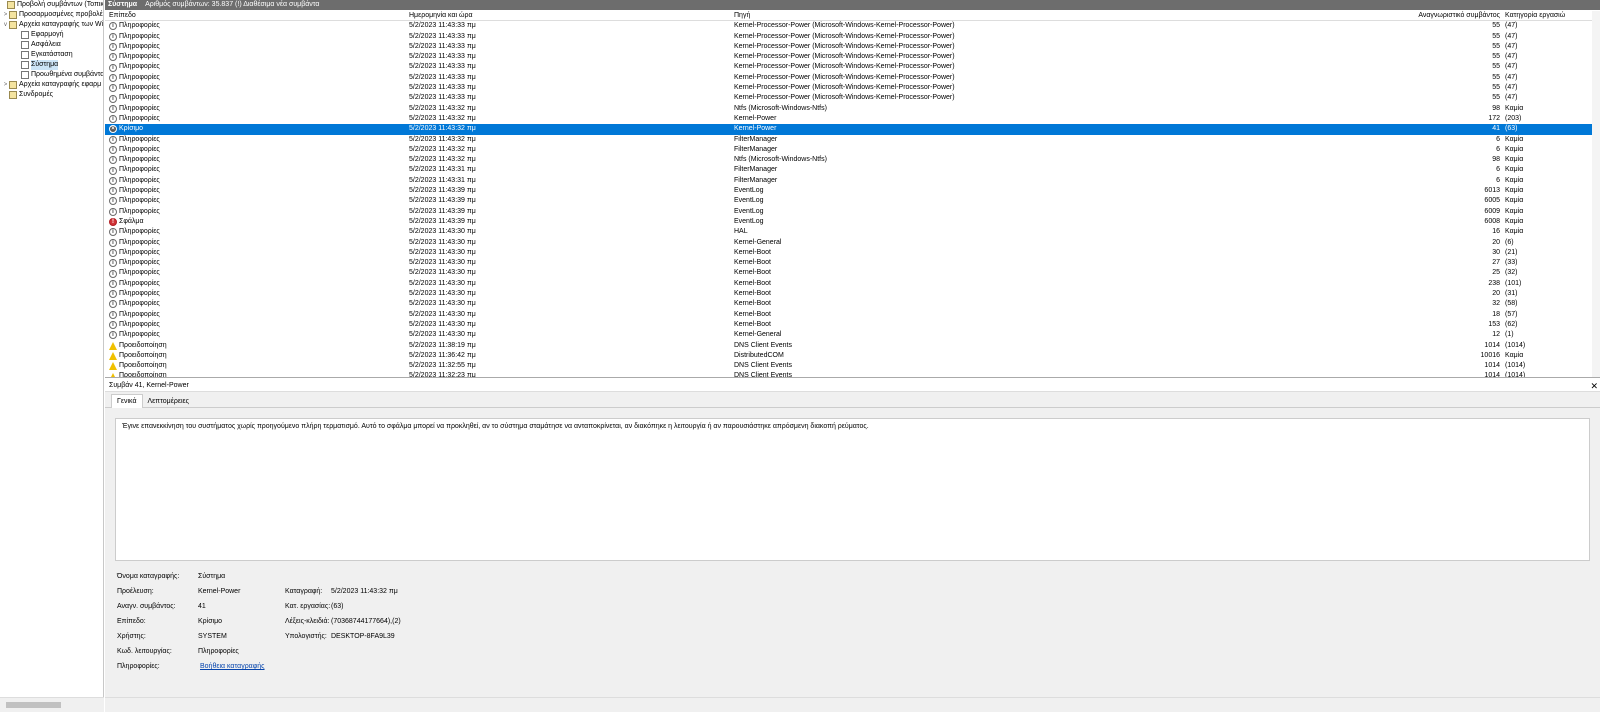 Image resolution: width=1600 pixels, height=712 pixels. Describe the element at coordinates (1594, 386) in the screenshot. I see `close-icon: ✕` at that location.